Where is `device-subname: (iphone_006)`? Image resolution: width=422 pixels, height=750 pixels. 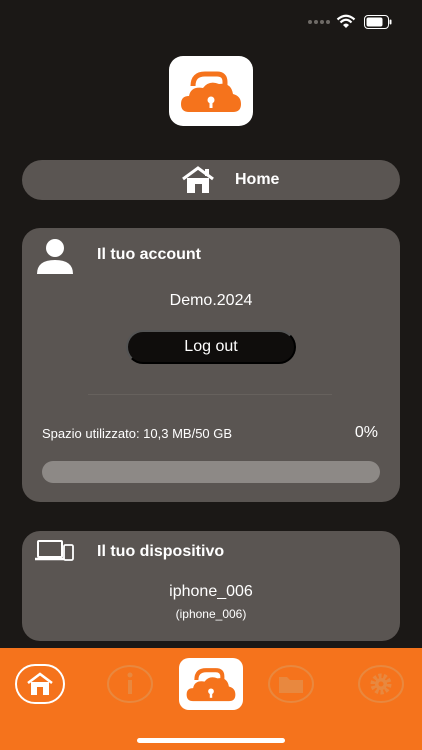 device-subname: (iphone_006) is located at coordinates (211, 614).